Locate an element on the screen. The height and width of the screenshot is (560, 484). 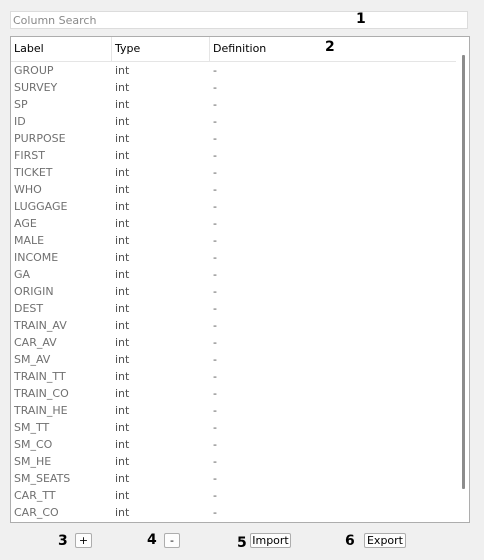
remove-column-button: - is located at coordinates (172, 540).